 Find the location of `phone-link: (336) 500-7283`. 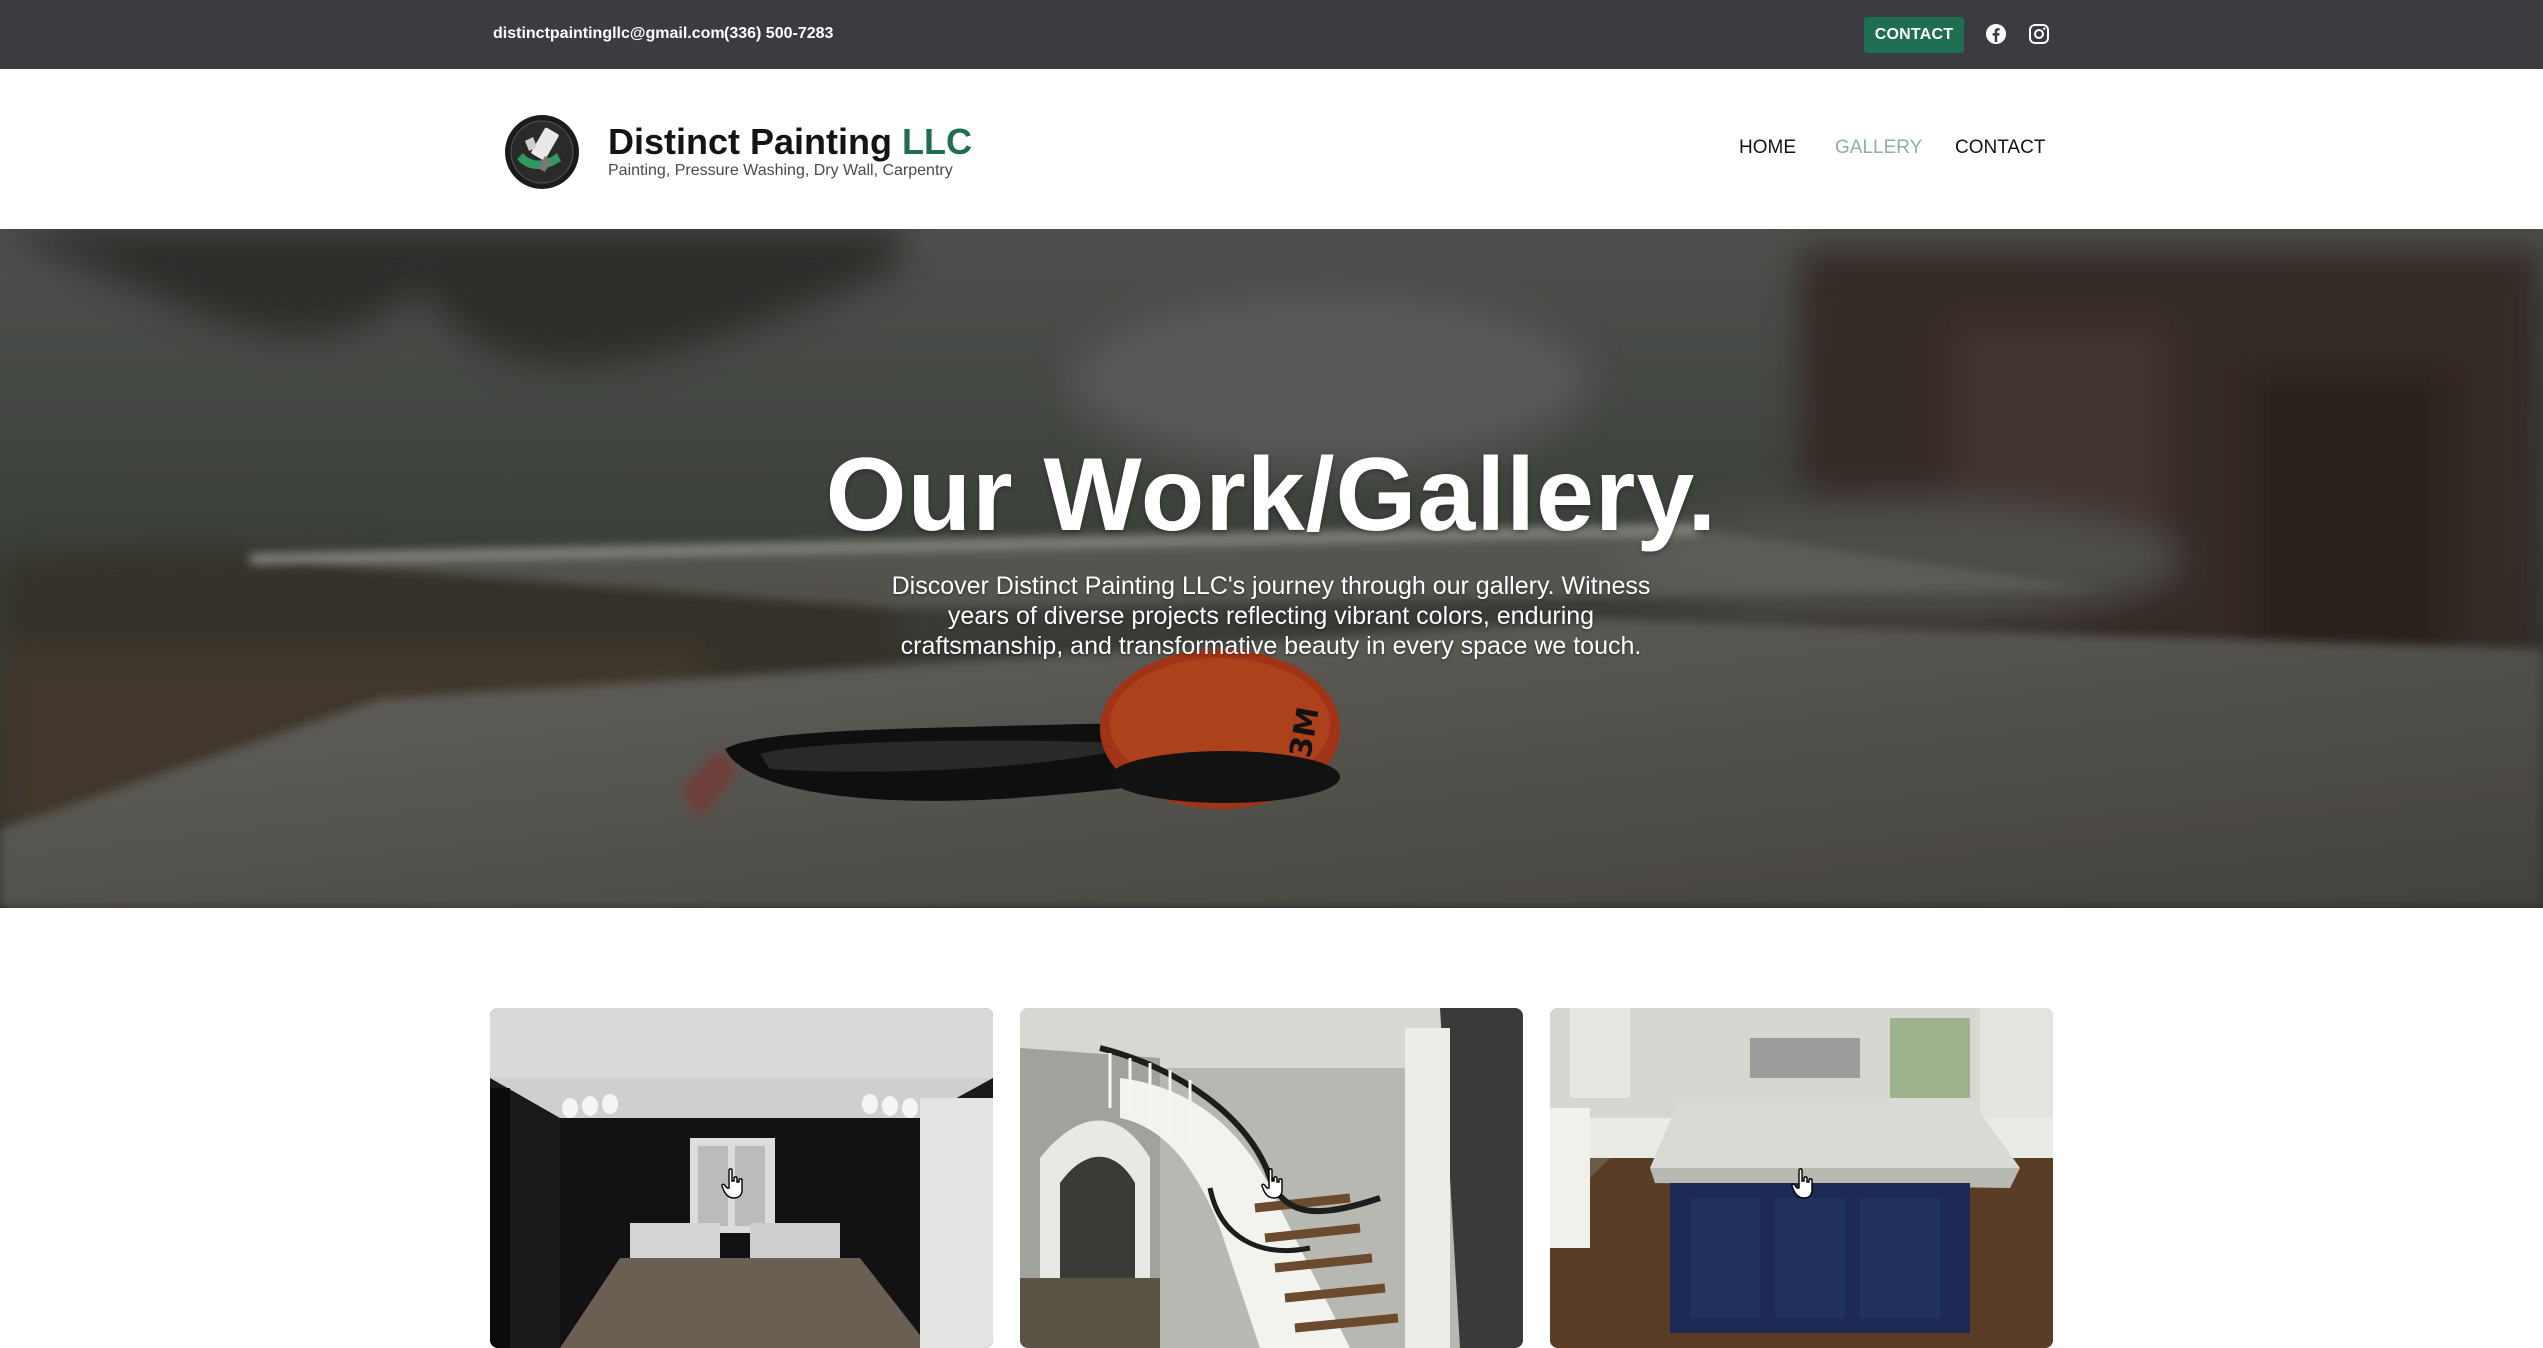

phone-link: (336) 500-7283 is located at coordinates (778, 34).